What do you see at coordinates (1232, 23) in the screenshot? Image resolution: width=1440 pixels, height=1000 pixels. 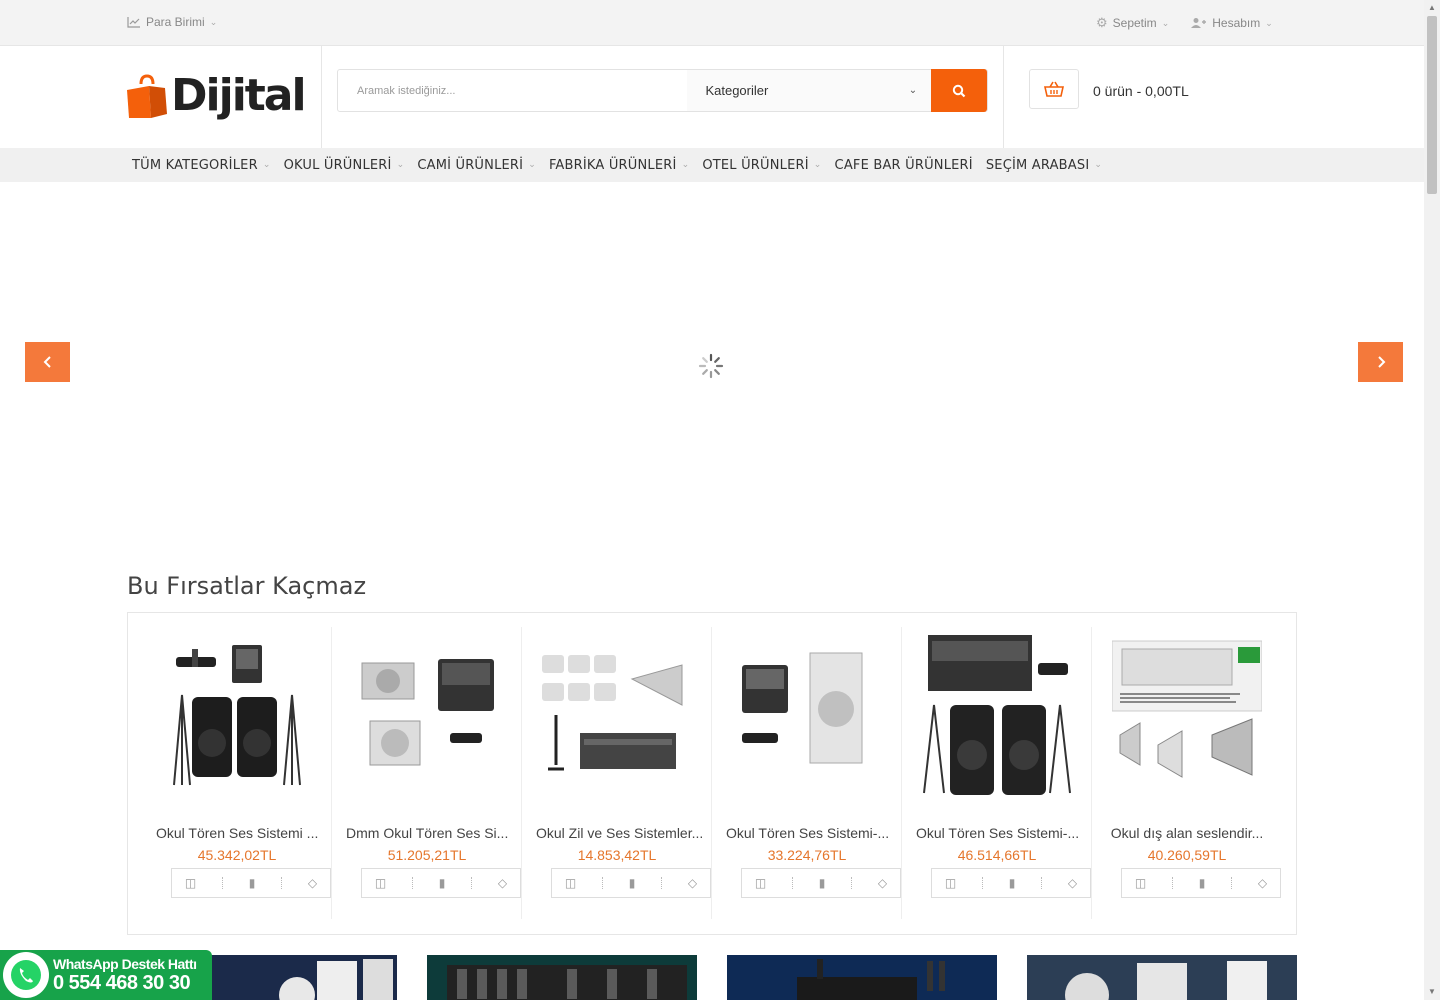 I see `account-dropdown: Hesabım ⌄` at bounding box center [1232, 23].